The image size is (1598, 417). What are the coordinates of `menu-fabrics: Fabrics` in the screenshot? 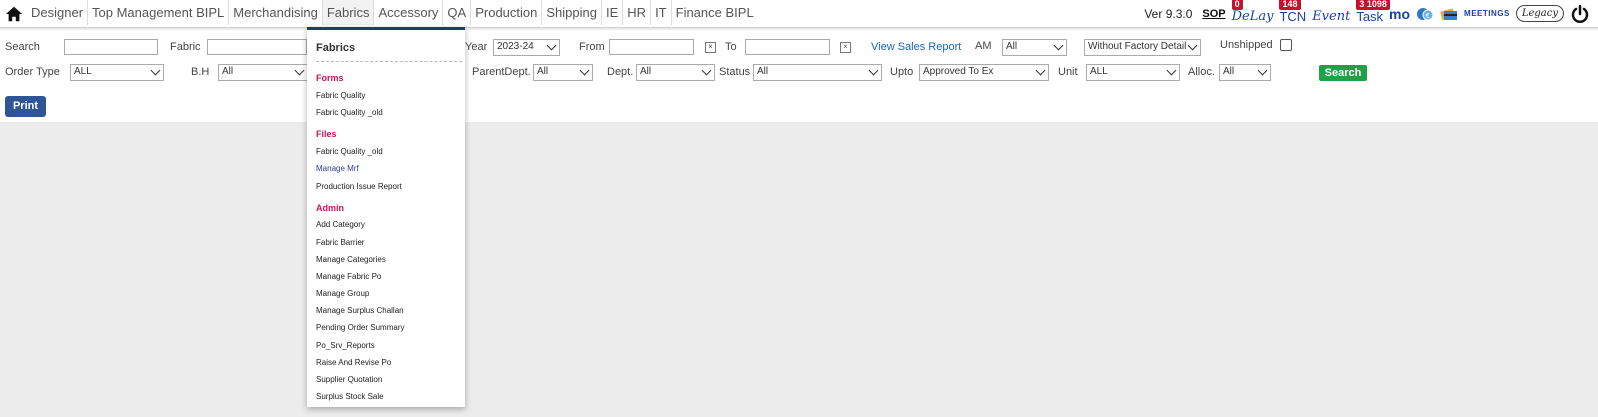 It's located at (348, 12).